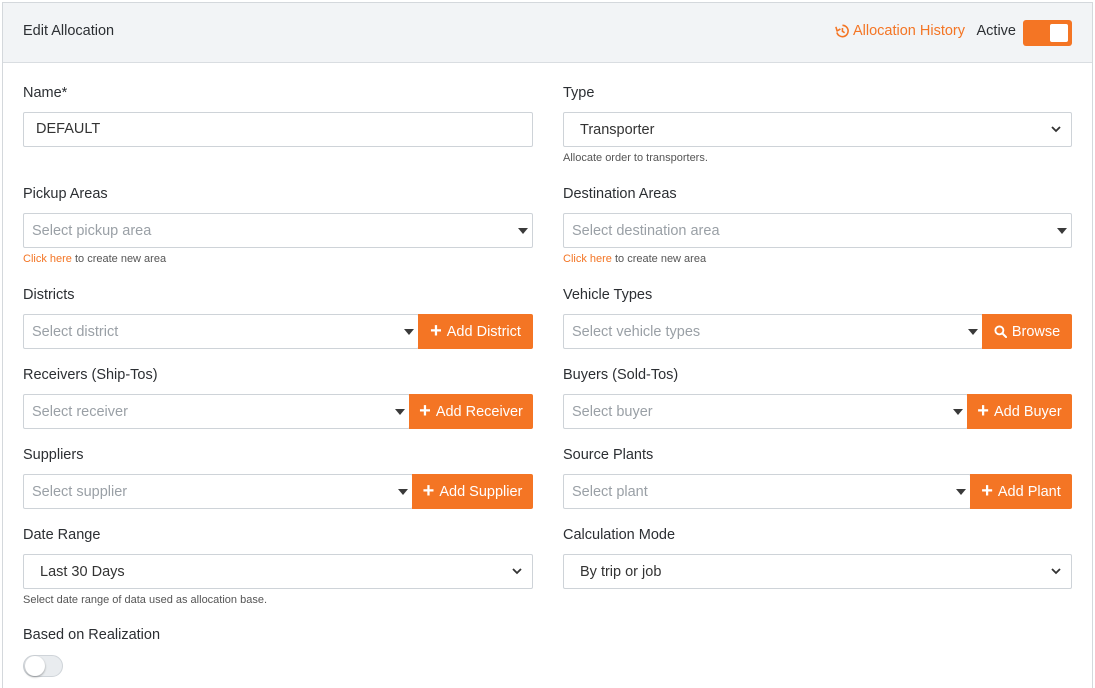 The height and width of the screenshot is (688, 1095). Describe the element at coordinates (218, 491) in the screenshot. I see `supplier-dropdown: Select supplier` at that location.